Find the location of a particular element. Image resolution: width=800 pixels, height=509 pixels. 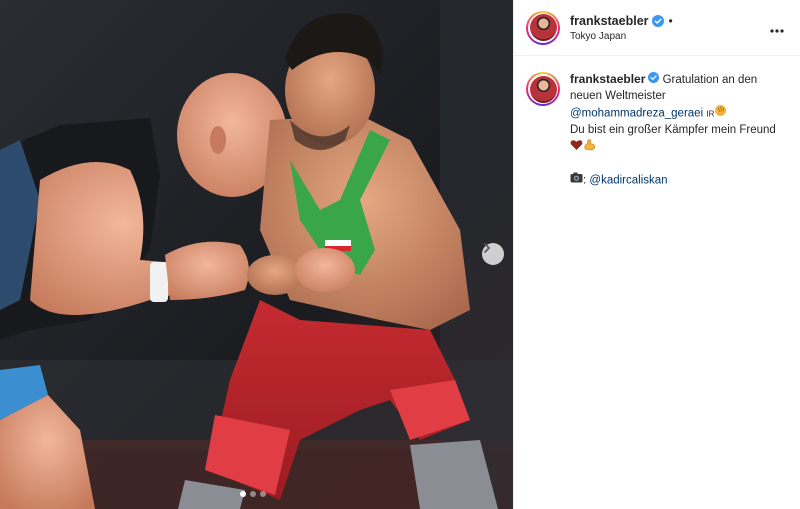

flexed-biceps-icon is located at coordinates (589, 147).